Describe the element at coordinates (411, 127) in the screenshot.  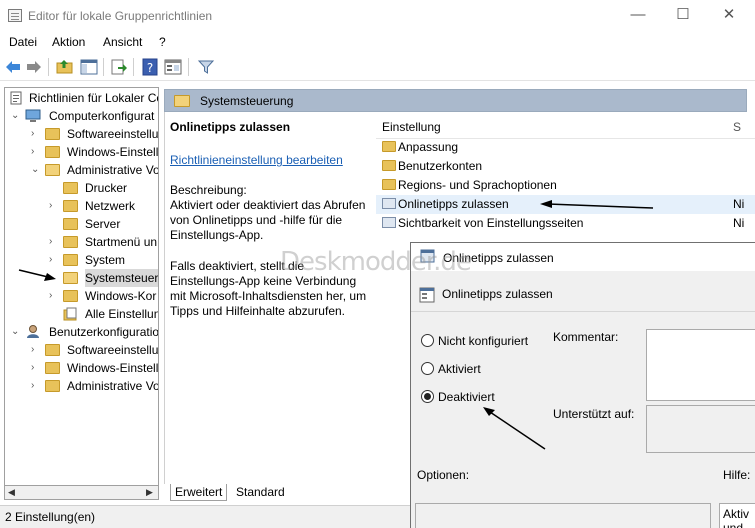
I see `column-header-setting: Einstellung` at that location.